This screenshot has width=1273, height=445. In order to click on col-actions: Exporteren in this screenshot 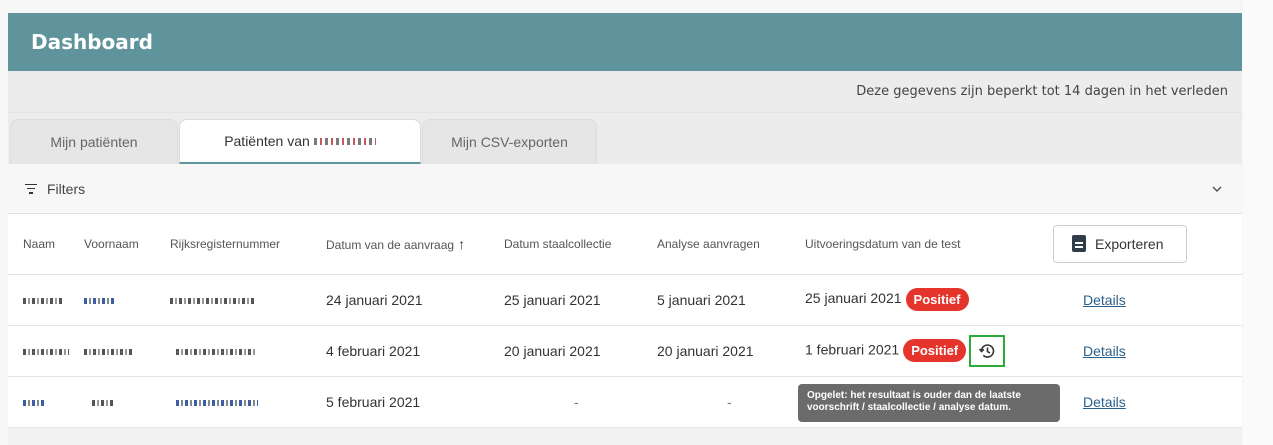, I will do `click(1147, 244)`.